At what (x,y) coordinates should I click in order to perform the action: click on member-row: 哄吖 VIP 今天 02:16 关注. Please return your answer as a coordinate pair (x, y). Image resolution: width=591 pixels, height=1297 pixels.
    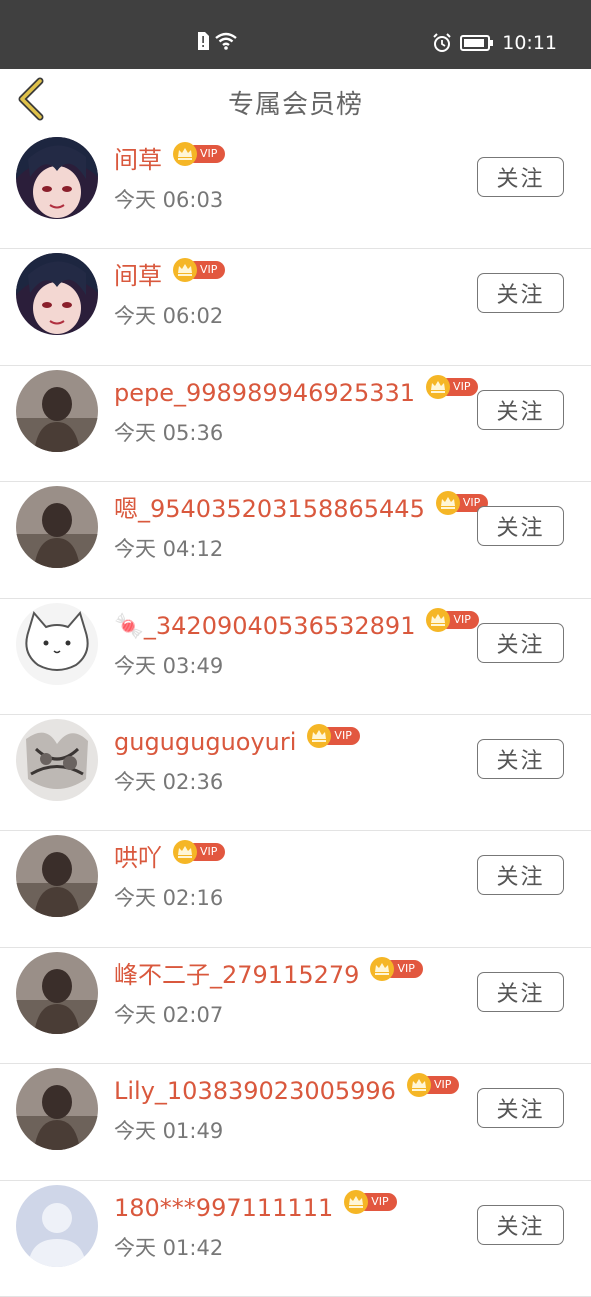
    Looking at the image, I should click on (295, 889).